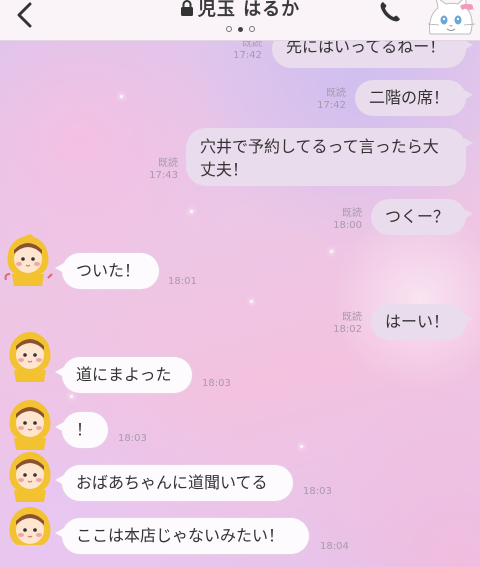 Image resolution: width=480 pixels, height=567 pixels. What do you see at coordinates (390, 12) in the screenshot?
I see `phone-icon` at bounding box center [390, 12].